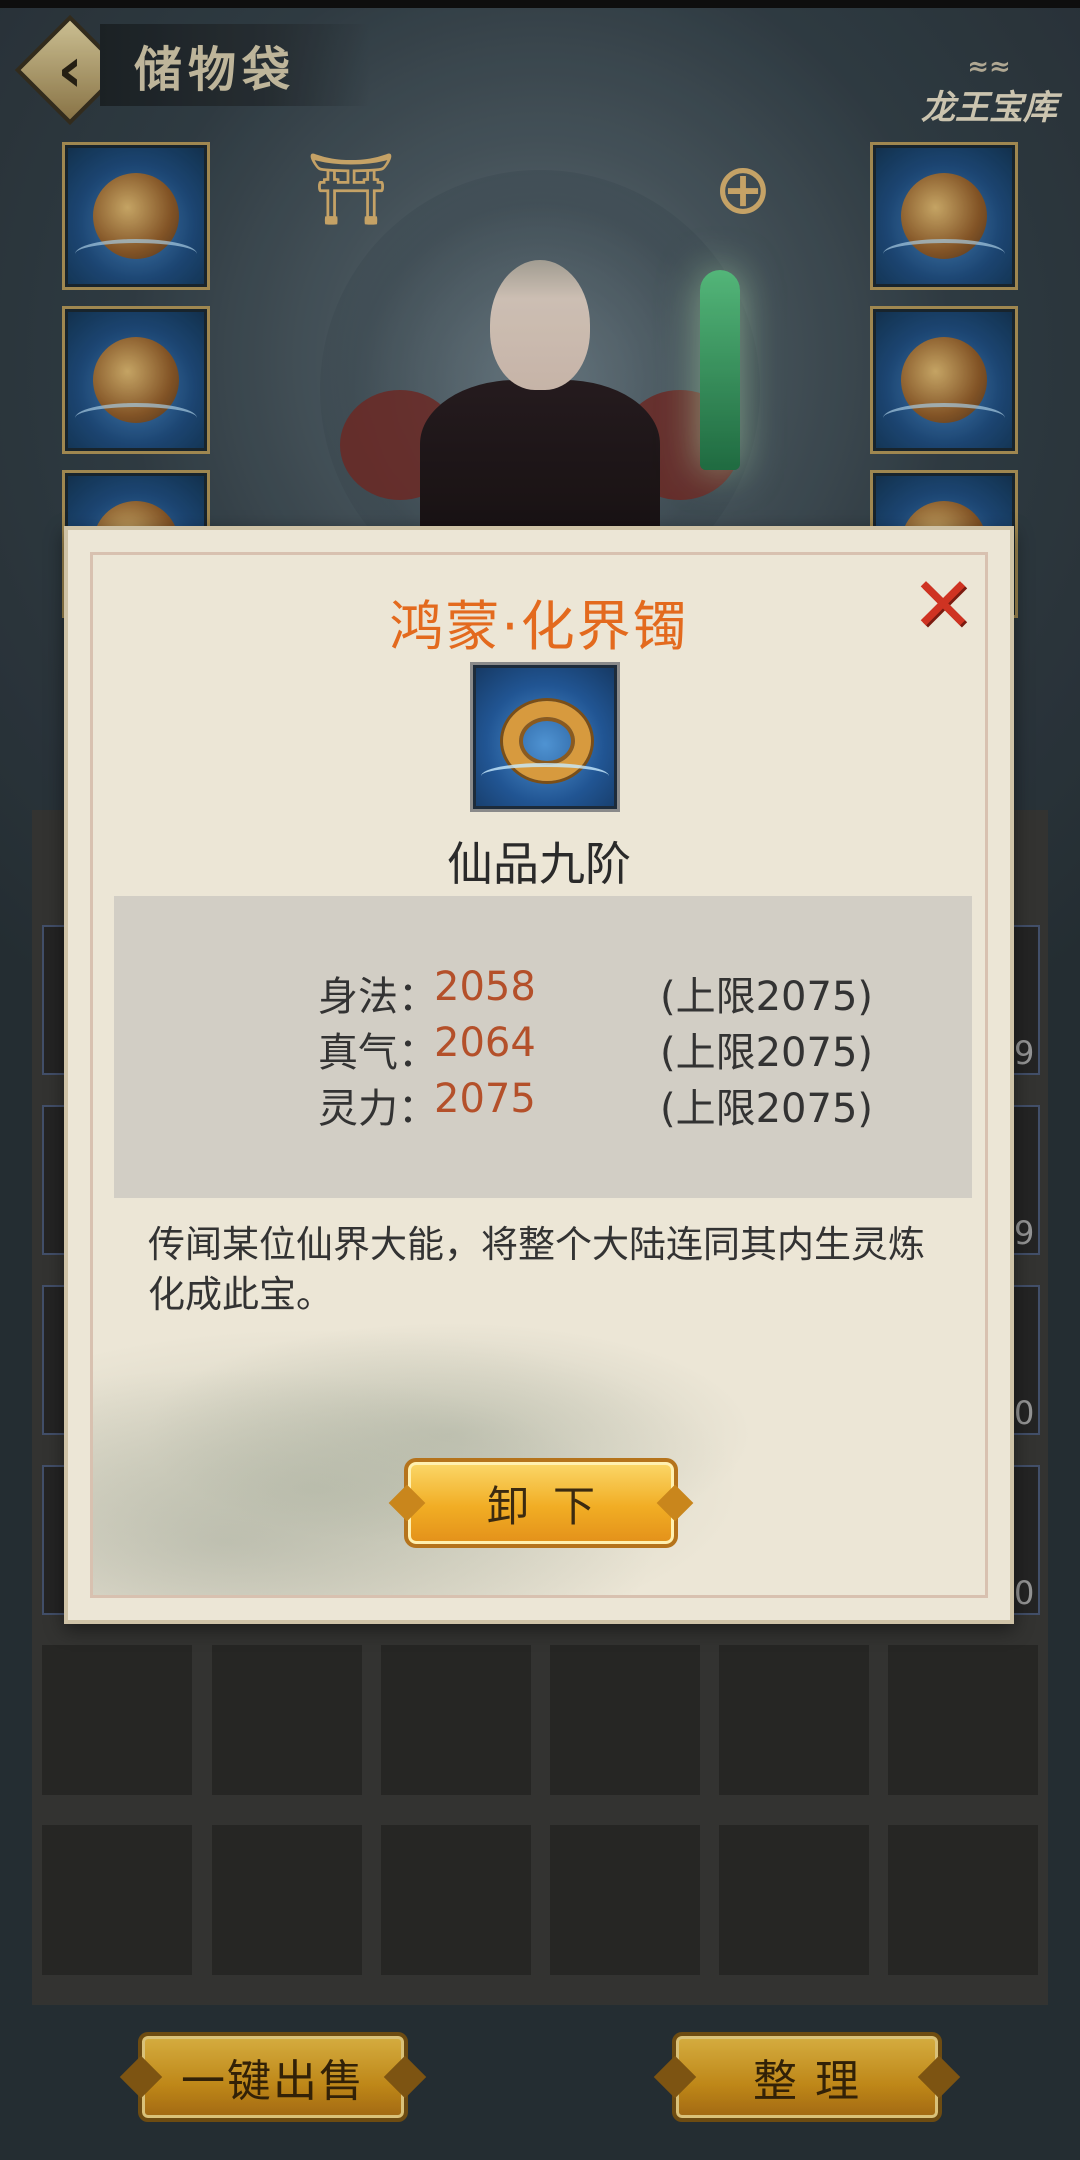 The width and height of the screenshot is (1080, 2160). What do you see at coordinates (536, 1269) in the screenshot?
I see `item-description: 传闻某位仙界大能，将整个大陆连同其内生灵炼化成此宝。` at bounding box center [536, 1269].